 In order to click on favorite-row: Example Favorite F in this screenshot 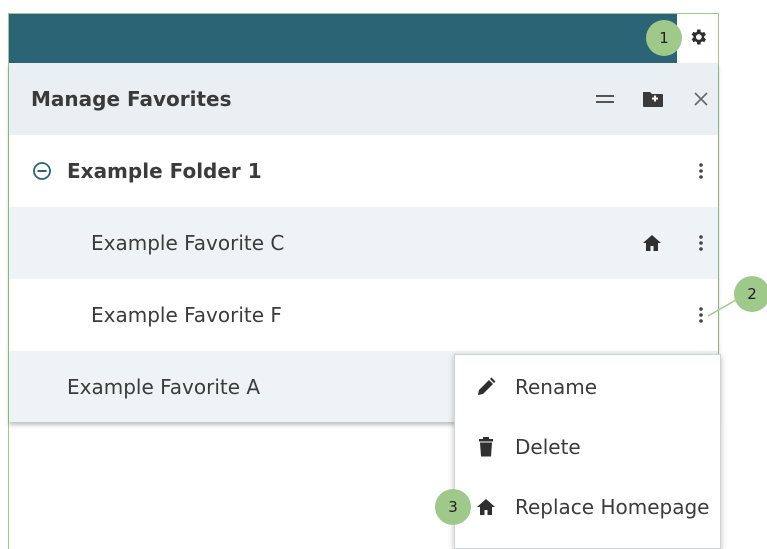, I will do `click(363, 315)`.